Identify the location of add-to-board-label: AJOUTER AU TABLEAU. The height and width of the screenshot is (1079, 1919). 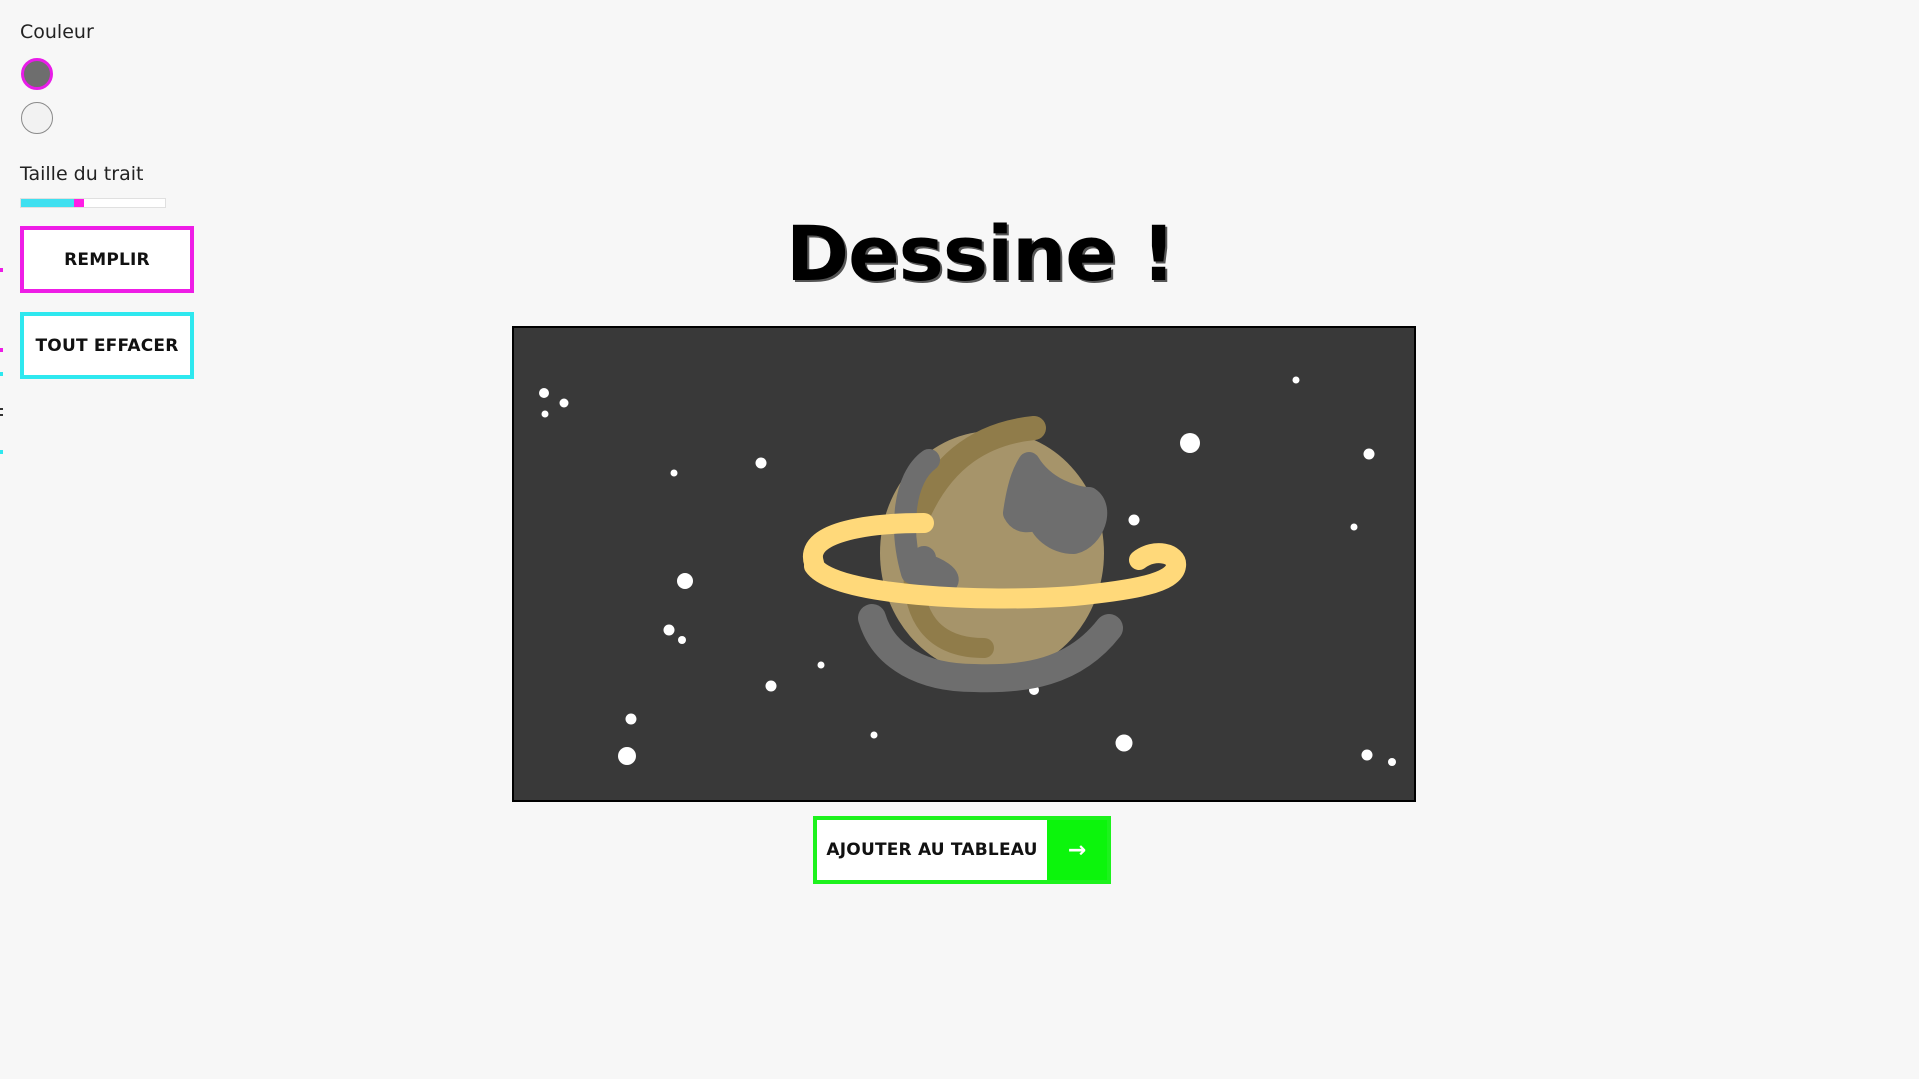
(932, 850).